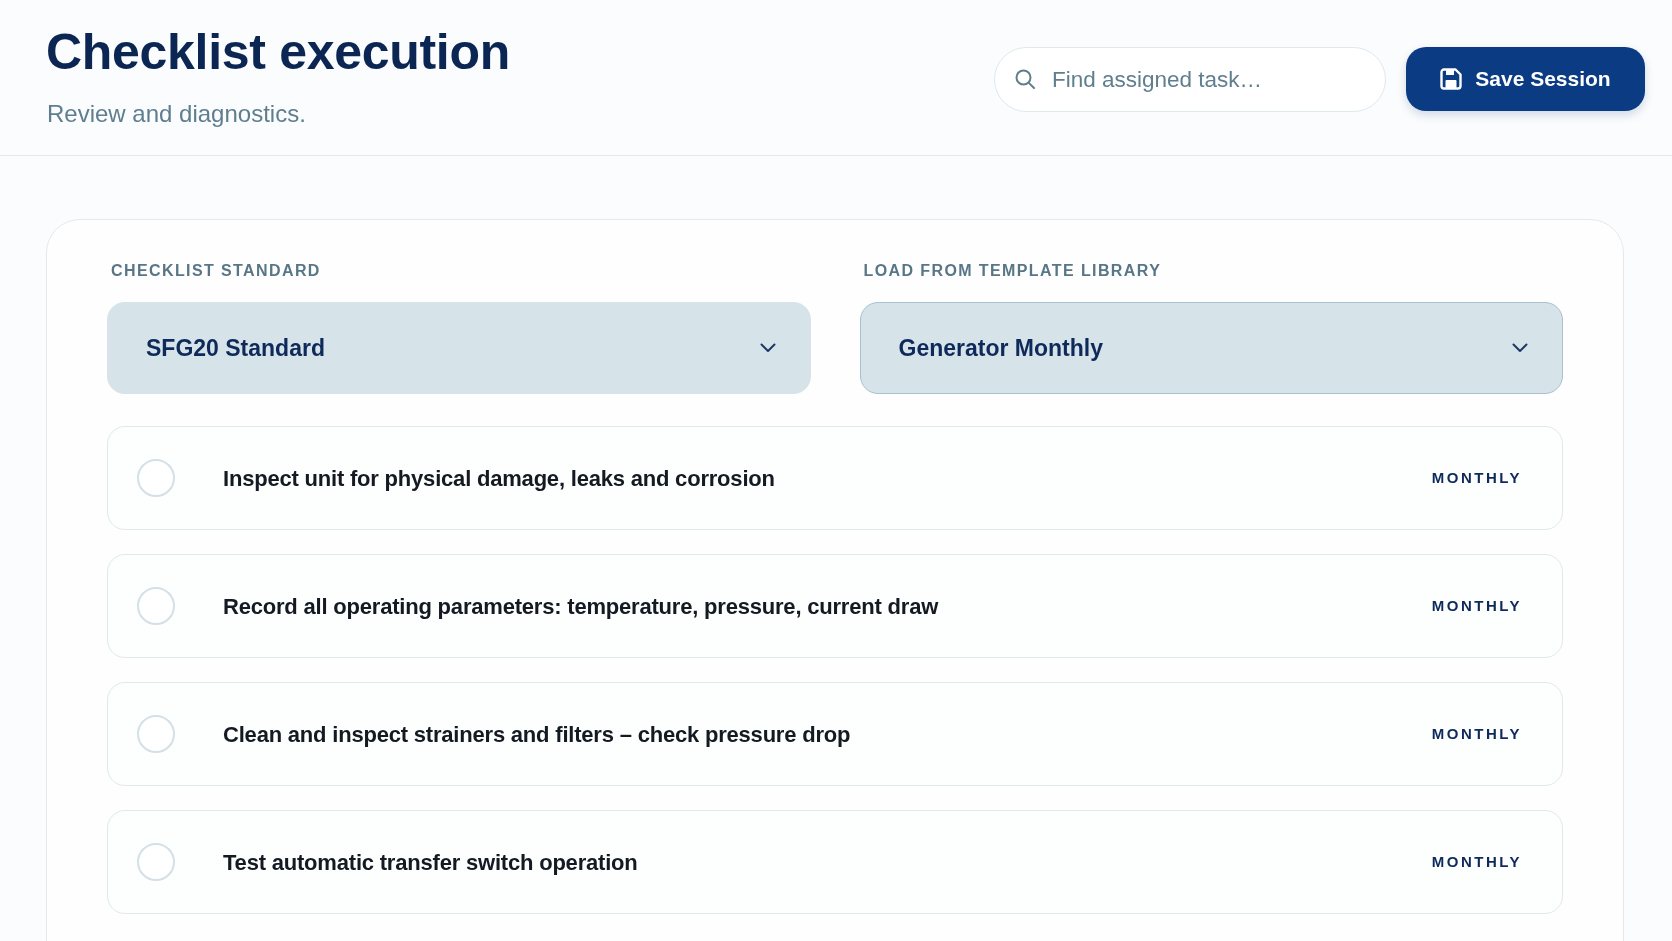  I want to click on task-text: Record all operating parameters: temperature, pressure, current draw, so click(581, 606).